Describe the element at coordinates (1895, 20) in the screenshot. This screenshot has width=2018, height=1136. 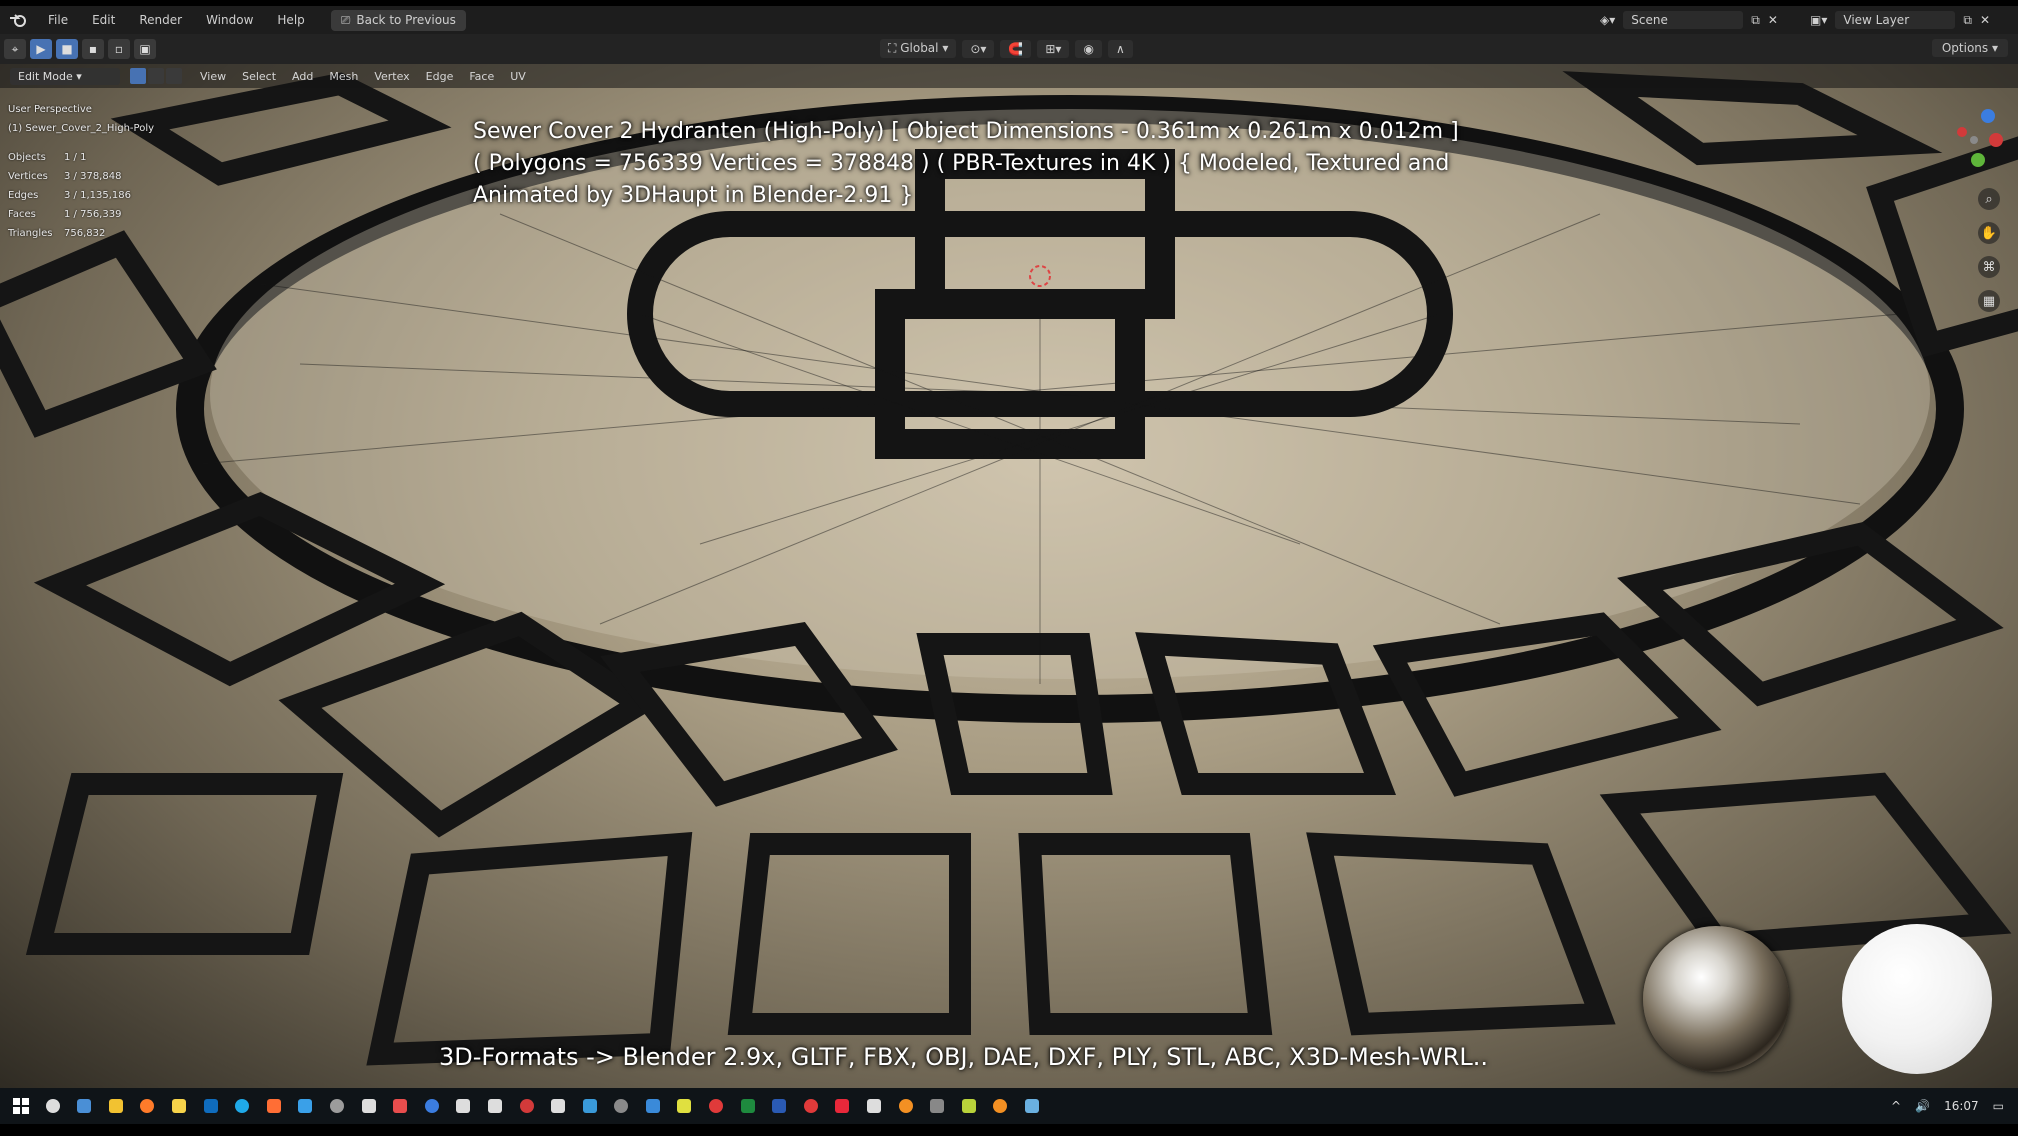
I see `view-layer-field: View Layer` at that location.